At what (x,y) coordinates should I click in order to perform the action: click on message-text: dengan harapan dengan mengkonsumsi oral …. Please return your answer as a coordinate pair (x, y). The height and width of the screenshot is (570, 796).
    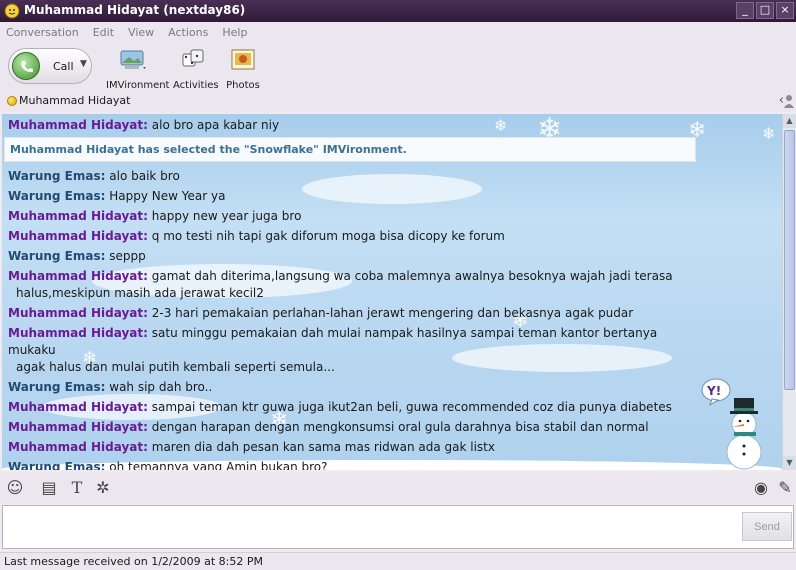
    Looking at the image, I should click on (400, 427).